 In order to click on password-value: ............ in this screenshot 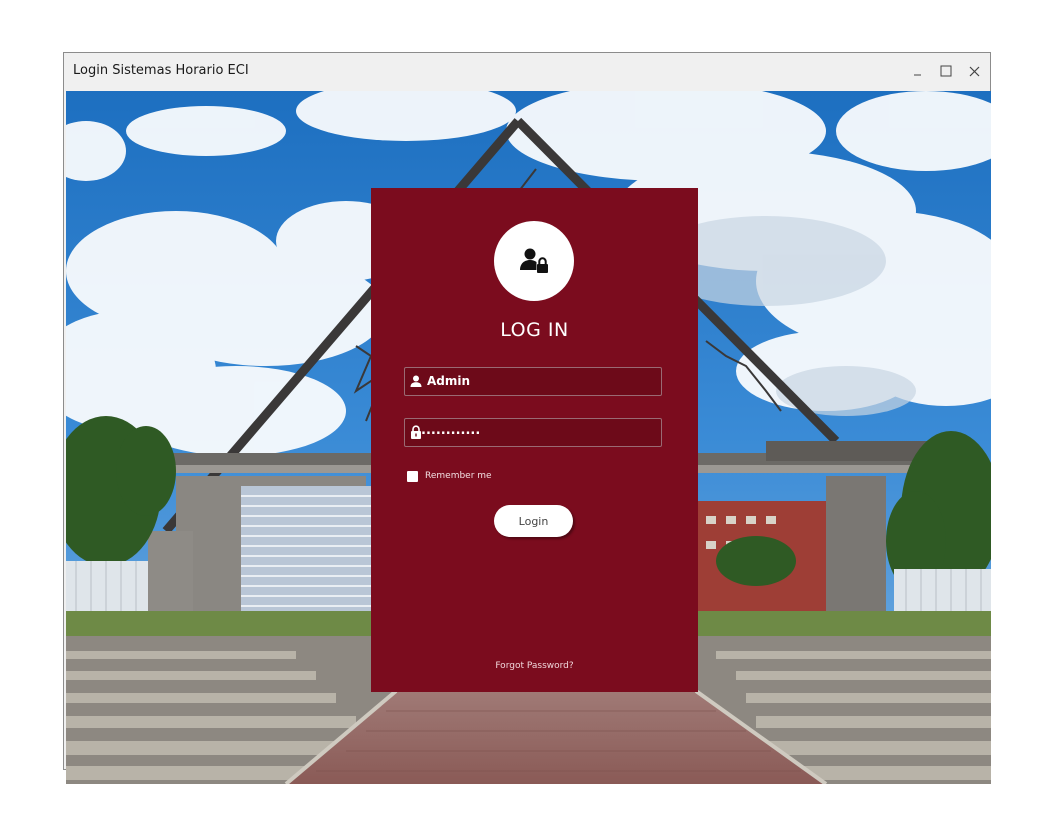, I will do `click(451, 430)`.